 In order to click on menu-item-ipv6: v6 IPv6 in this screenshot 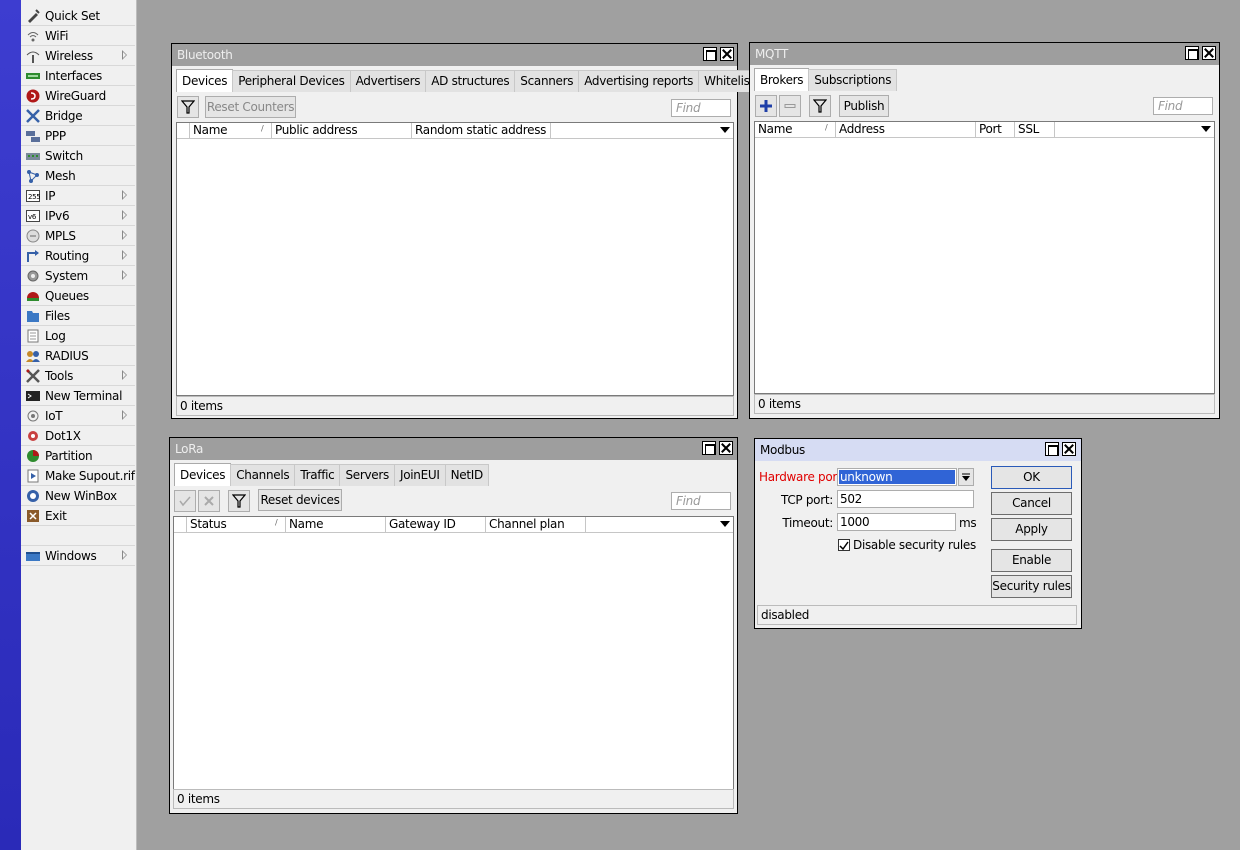, I will do `click(78, 216)`.